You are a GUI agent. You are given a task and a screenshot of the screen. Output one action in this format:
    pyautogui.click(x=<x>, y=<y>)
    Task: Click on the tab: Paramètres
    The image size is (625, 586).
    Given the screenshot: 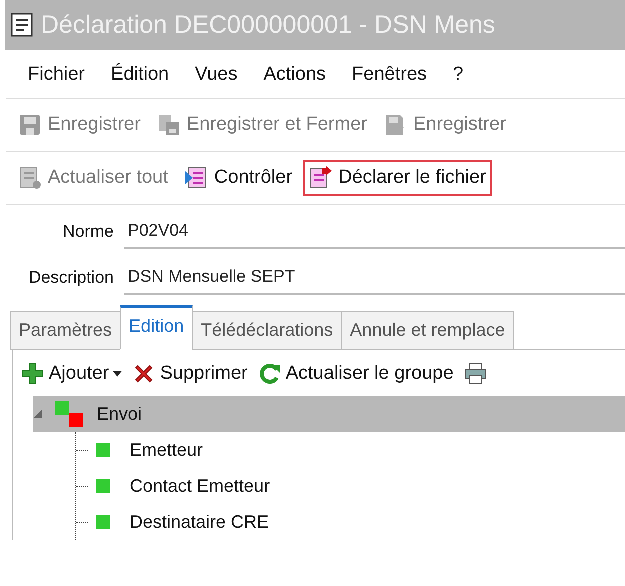 What is the action you would take?
    pyautogui.click(x=66, y=330)
    